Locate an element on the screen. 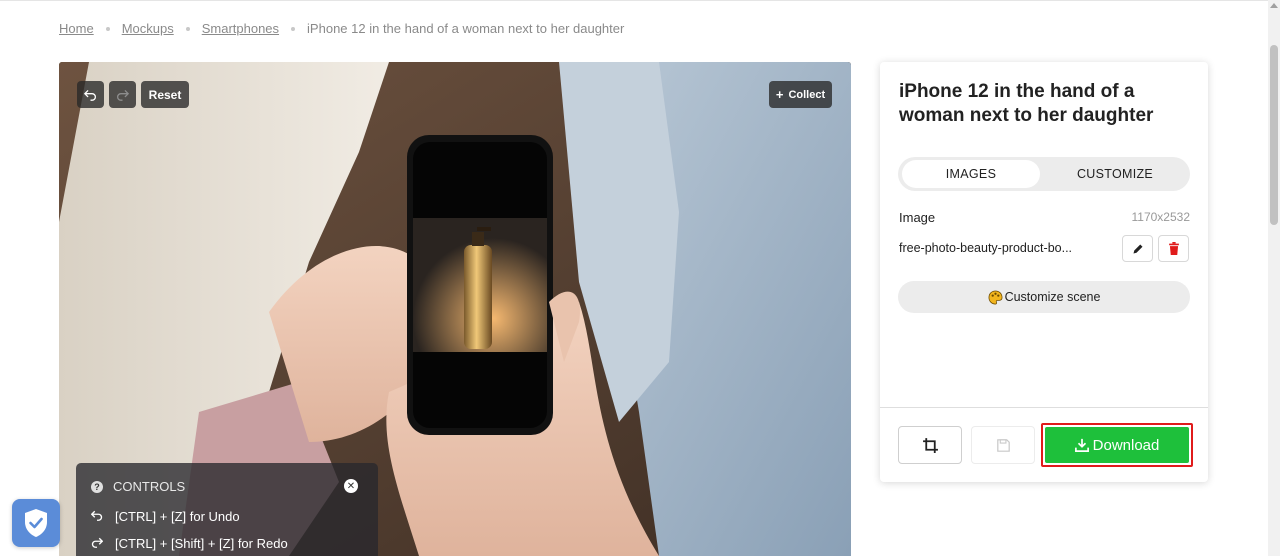  tab-images: IMAGES is located at coordinates (971, 174).